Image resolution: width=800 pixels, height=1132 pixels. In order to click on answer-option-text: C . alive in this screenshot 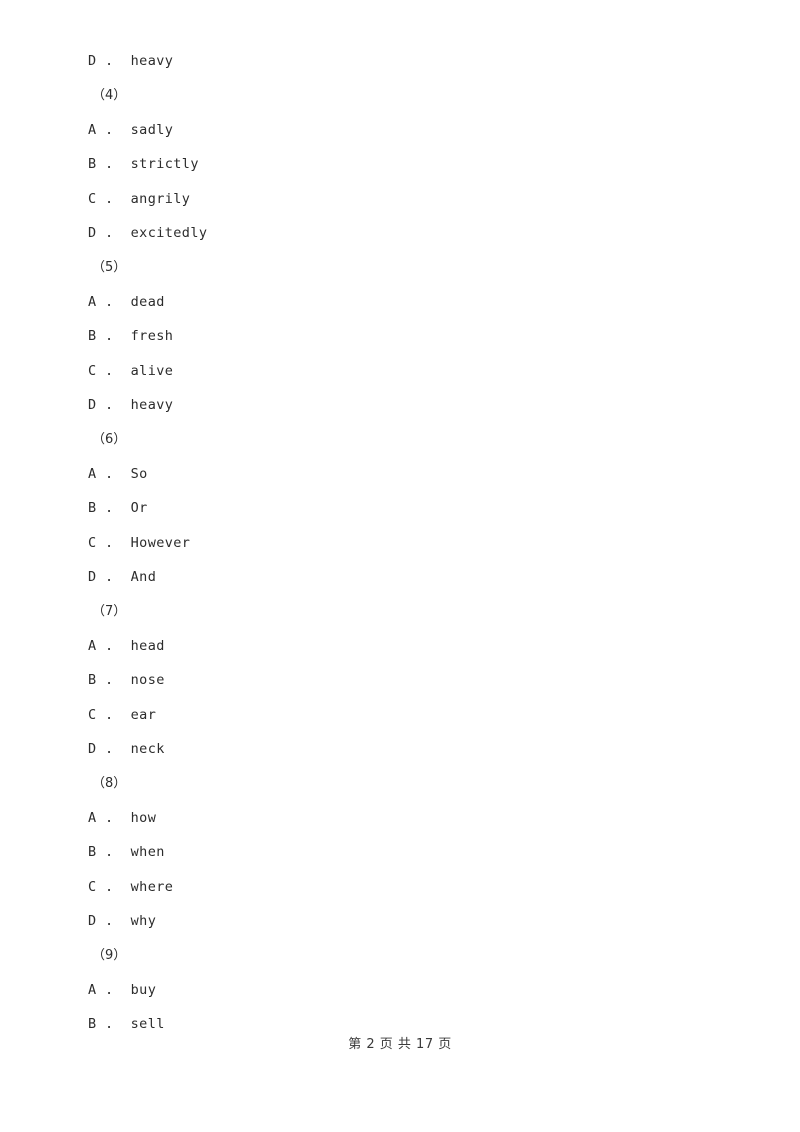, I will do `click(131, 371)`.